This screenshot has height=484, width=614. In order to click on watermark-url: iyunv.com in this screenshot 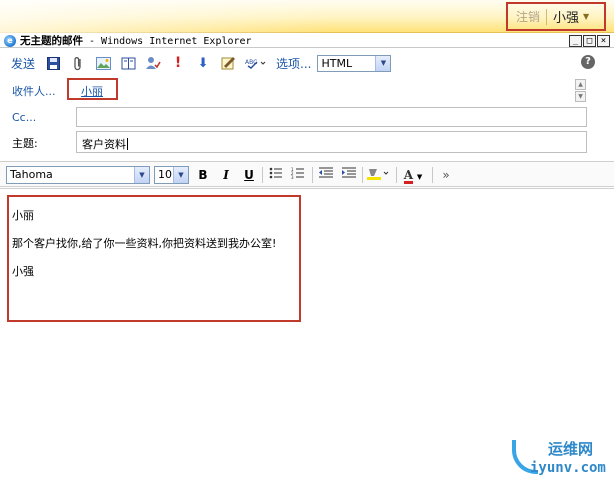, I will do `click(568, 468)`.